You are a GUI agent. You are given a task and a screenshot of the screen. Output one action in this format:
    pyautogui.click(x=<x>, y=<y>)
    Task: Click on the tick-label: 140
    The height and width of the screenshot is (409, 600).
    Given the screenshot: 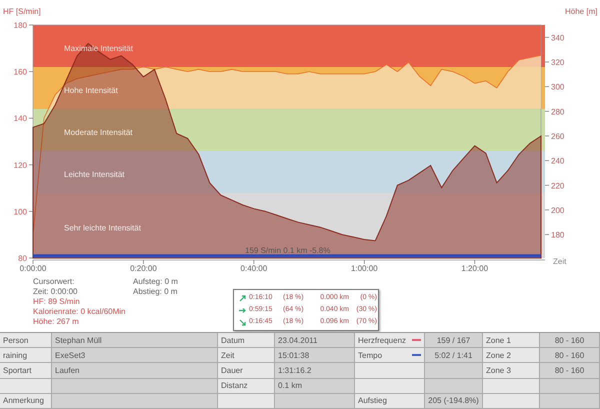 What is the action you would take?
    pyautogui.click(x=20, y=119)
    